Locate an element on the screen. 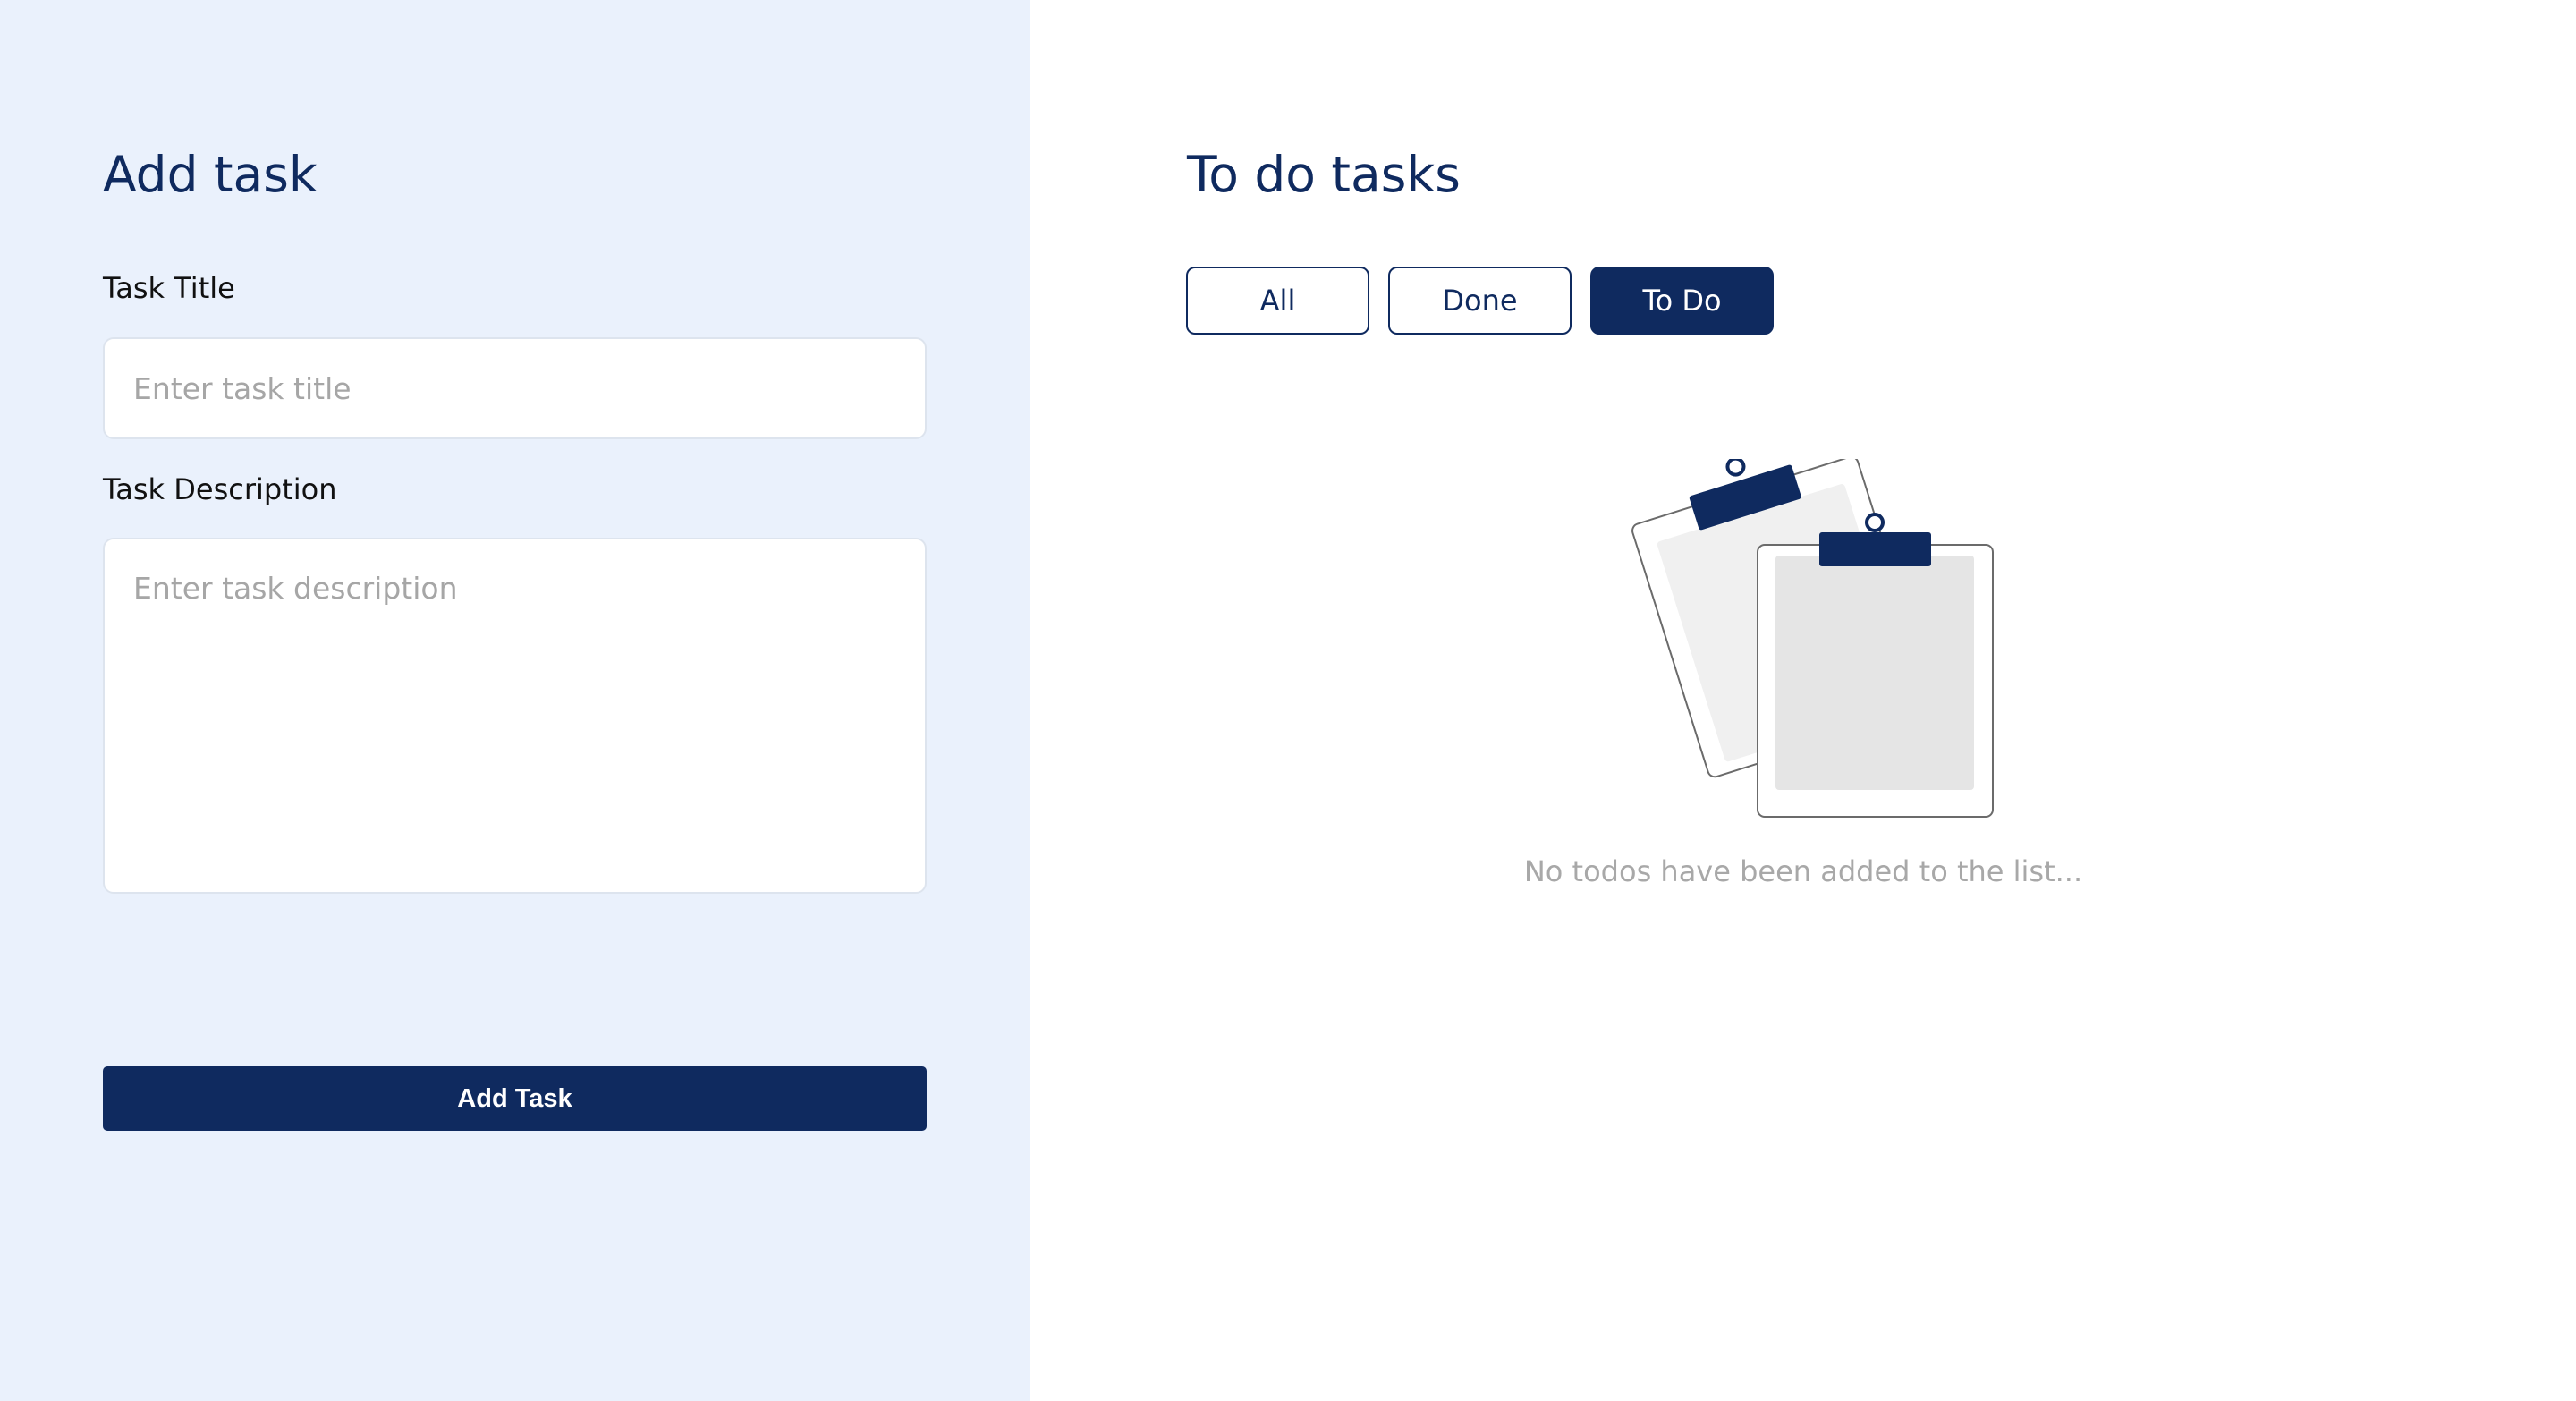 The width and height of the screenshot is (2576, 1401). todo-tasks-heading: To do tasks is located at coordinates (1324, 174).